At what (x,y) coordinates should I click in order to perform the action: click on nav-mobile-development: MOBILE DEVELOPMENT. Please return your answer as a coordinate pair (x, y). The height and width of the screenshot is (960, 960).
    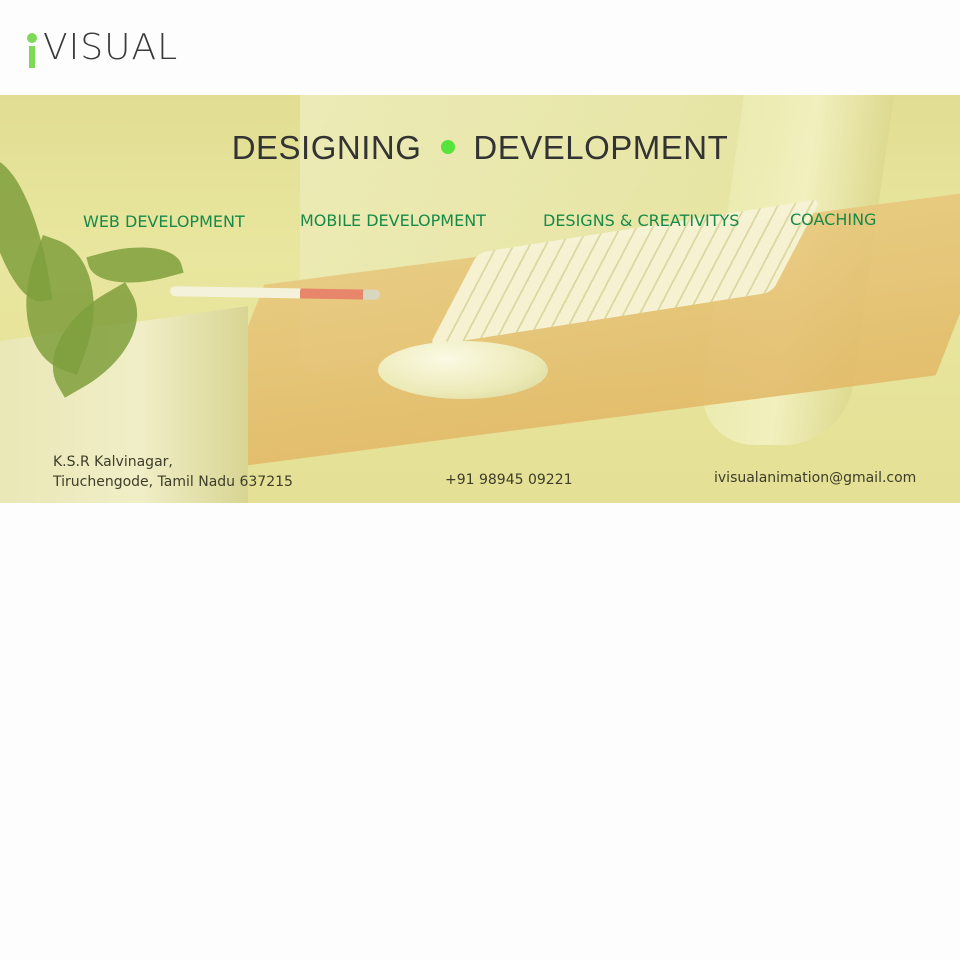
    Looking at the image, I should click on (393, 220).